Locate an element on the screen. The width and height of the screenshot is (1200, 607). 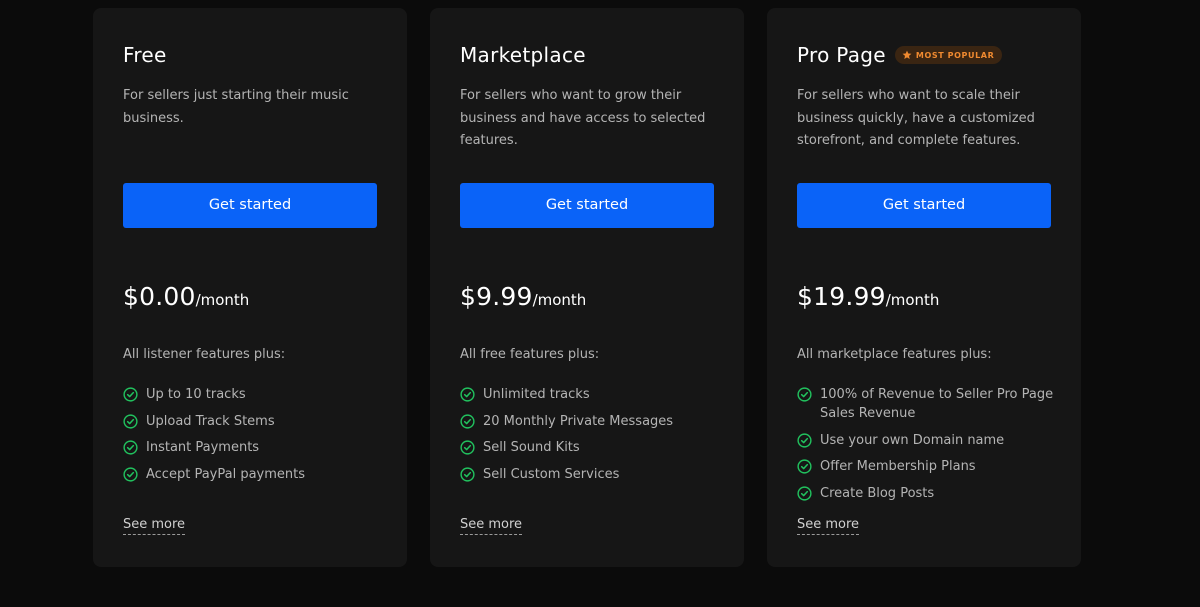
feature-label: 20 Monthly Private Messages is located at coordinates (578, 421).